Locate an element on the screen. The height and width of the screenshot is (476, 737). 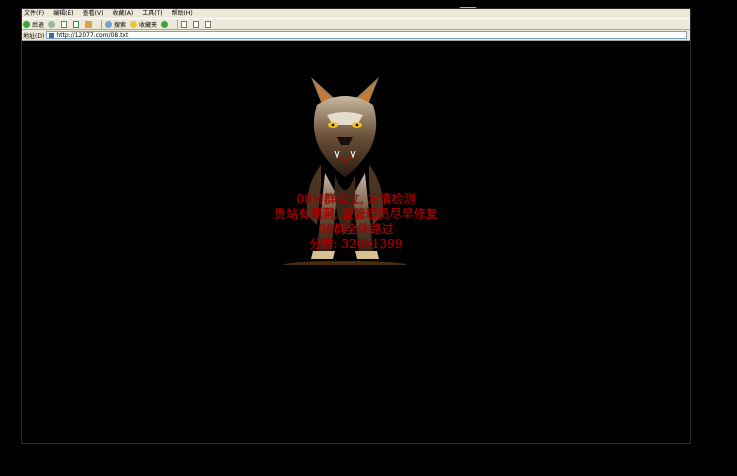
menu-help: 帮助(H) is located at coordinates (182, 13).